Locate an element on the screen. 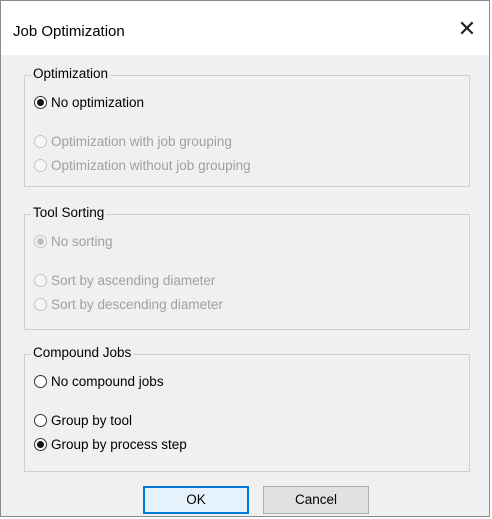 The width and height of the screenshot is (492, 519). radio-label: Optimization without job grouping is located at coordinates (151, 165).